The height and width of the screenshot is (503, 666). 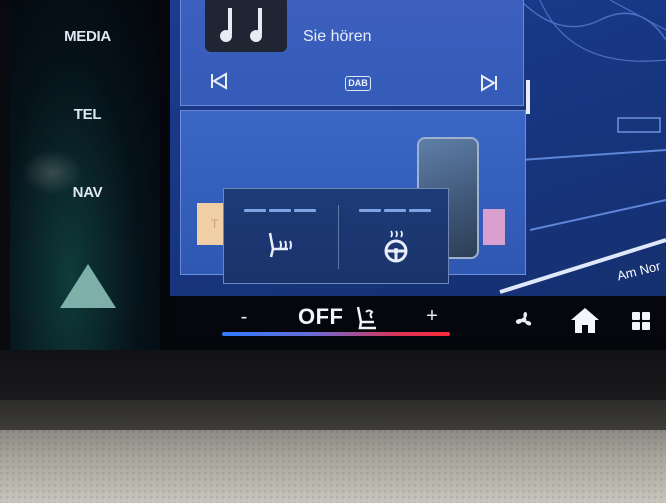 What do you see at coordinates (494, 227) in the screenshot?
I see `right-sticker` at bounding box center [494, 227].